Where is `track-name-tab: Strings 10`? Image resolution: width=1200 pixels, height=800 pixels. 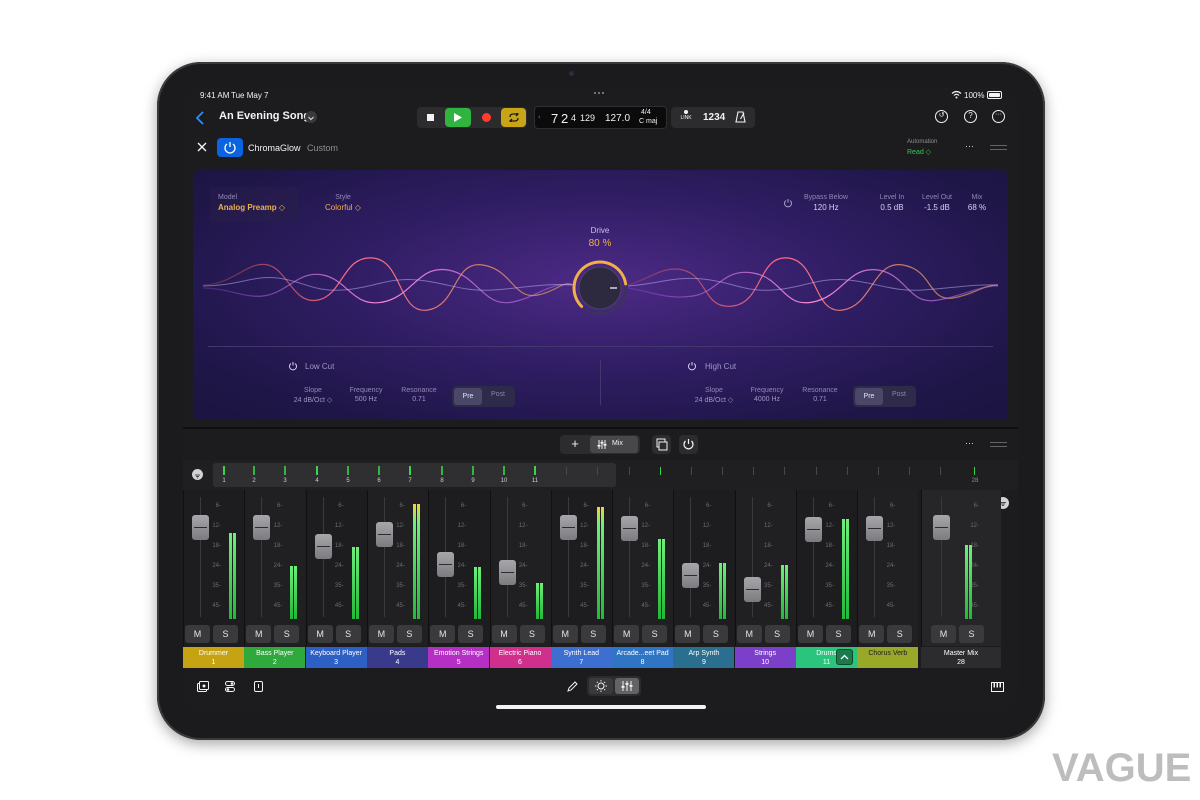
track-name-tab: Strings 10 is located at coordinates (765, 657).